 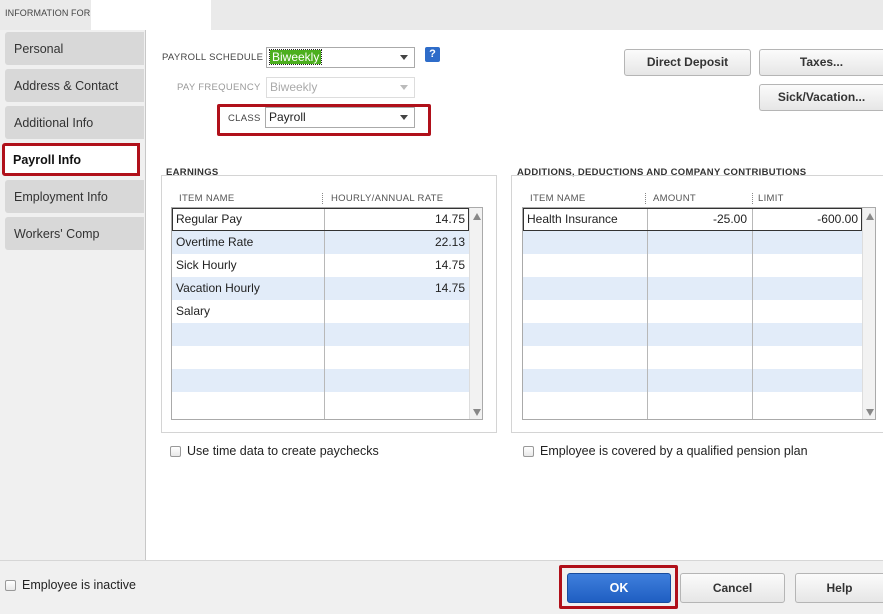 I want to click on tab-personal: Personal, so click(x=74, y=48).